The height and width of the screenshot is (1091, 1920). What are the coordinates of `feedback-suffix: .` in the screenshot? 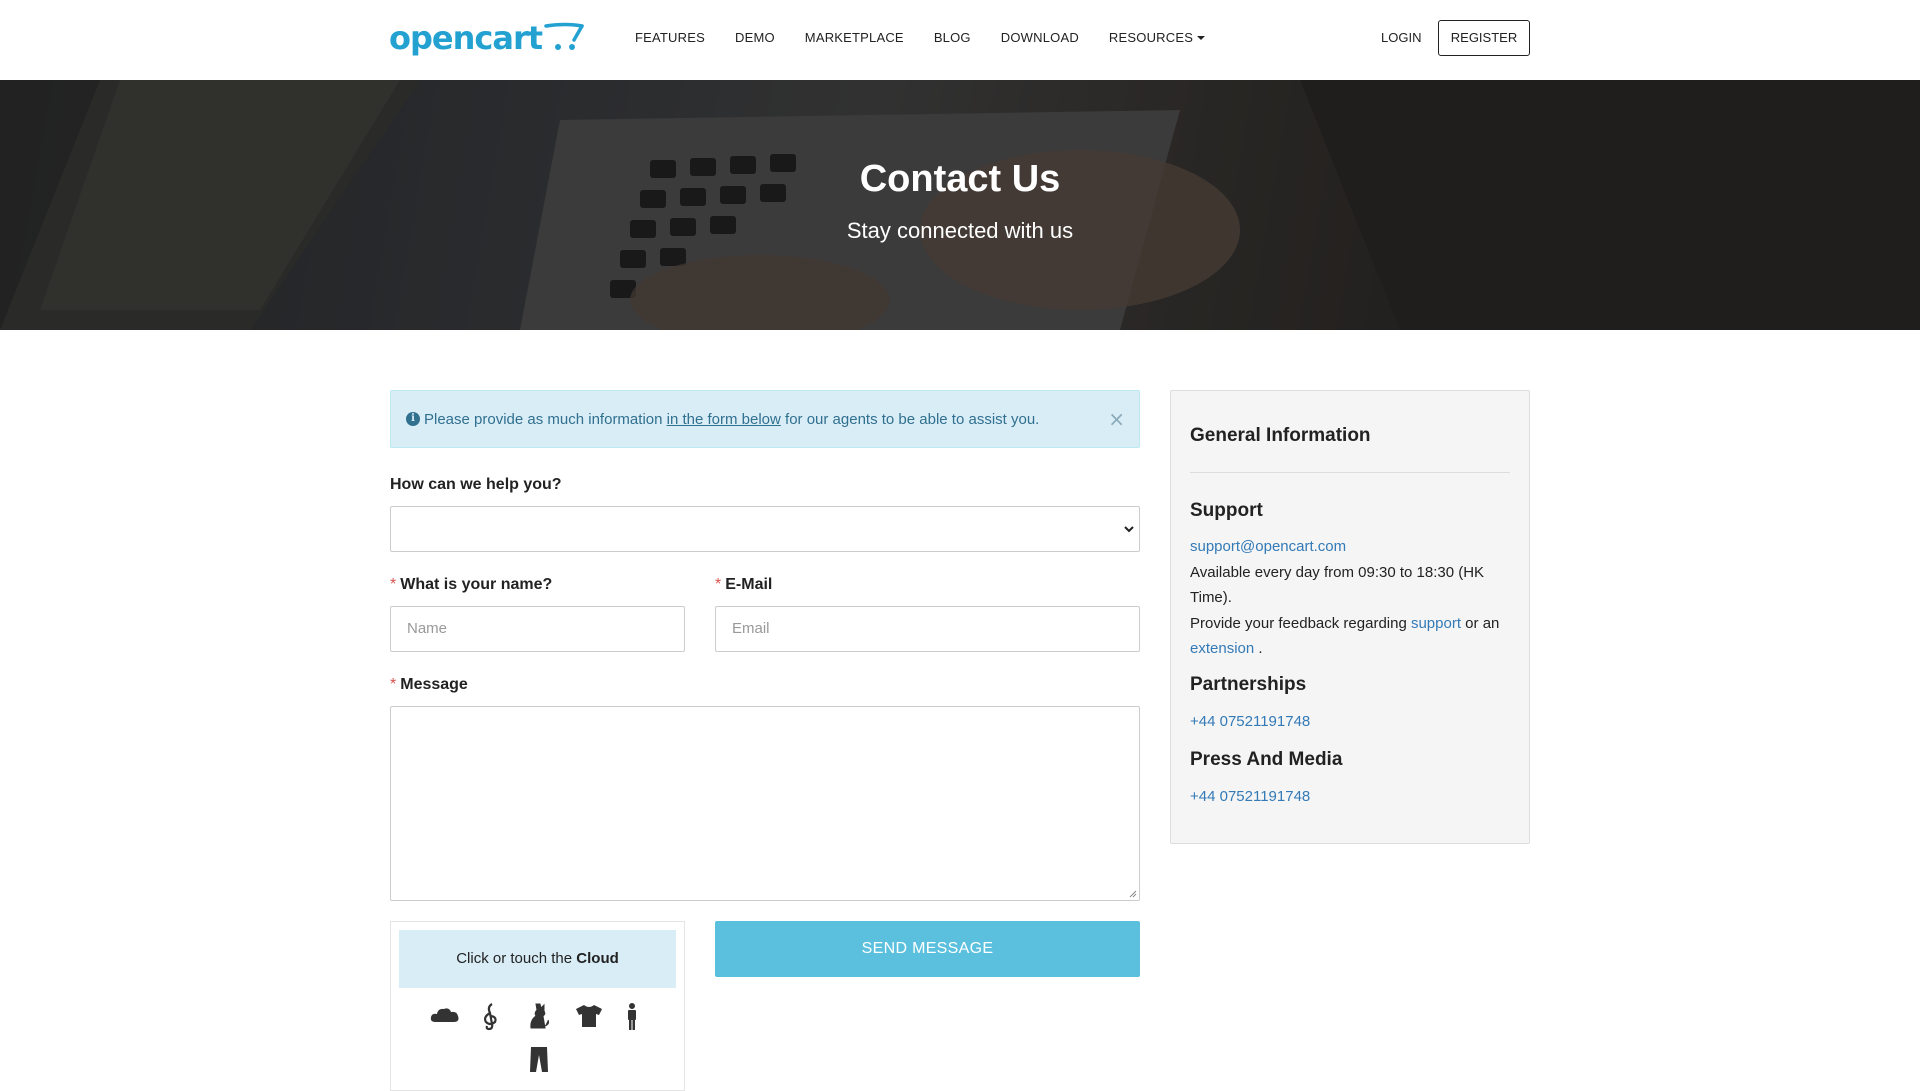 It's located at (1258, 648).